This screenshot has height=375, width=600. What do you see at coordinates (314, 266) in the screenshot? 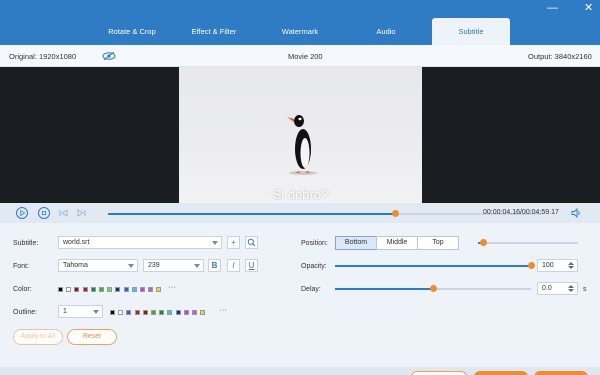
I see `opacity-label: Opacity:` at bounding box center [314, 266].